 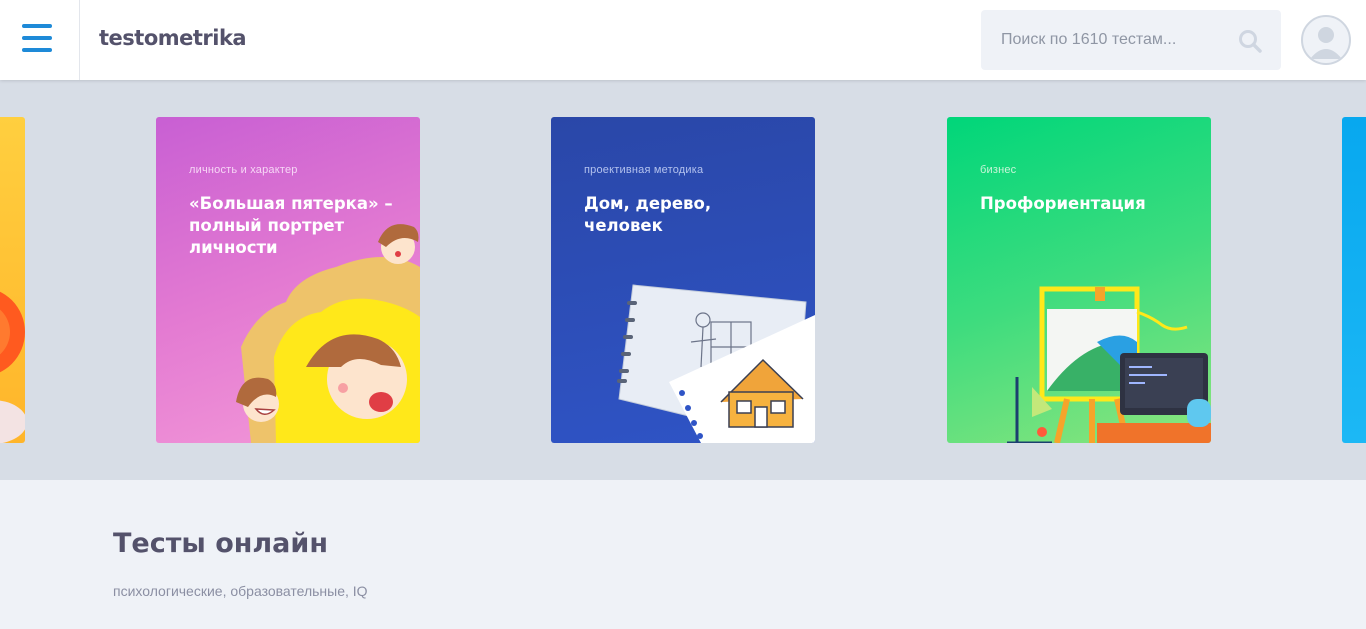 I want to click on section-subtitle: психологические, образовательные, IQ, so click(x=240, y=591).